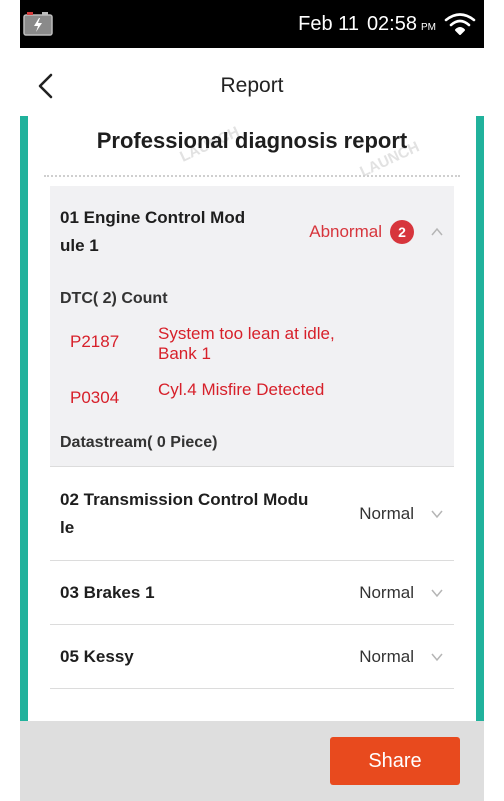  I want to click on status-bar: Feb 11 02:58 PM, so click(252, 24).